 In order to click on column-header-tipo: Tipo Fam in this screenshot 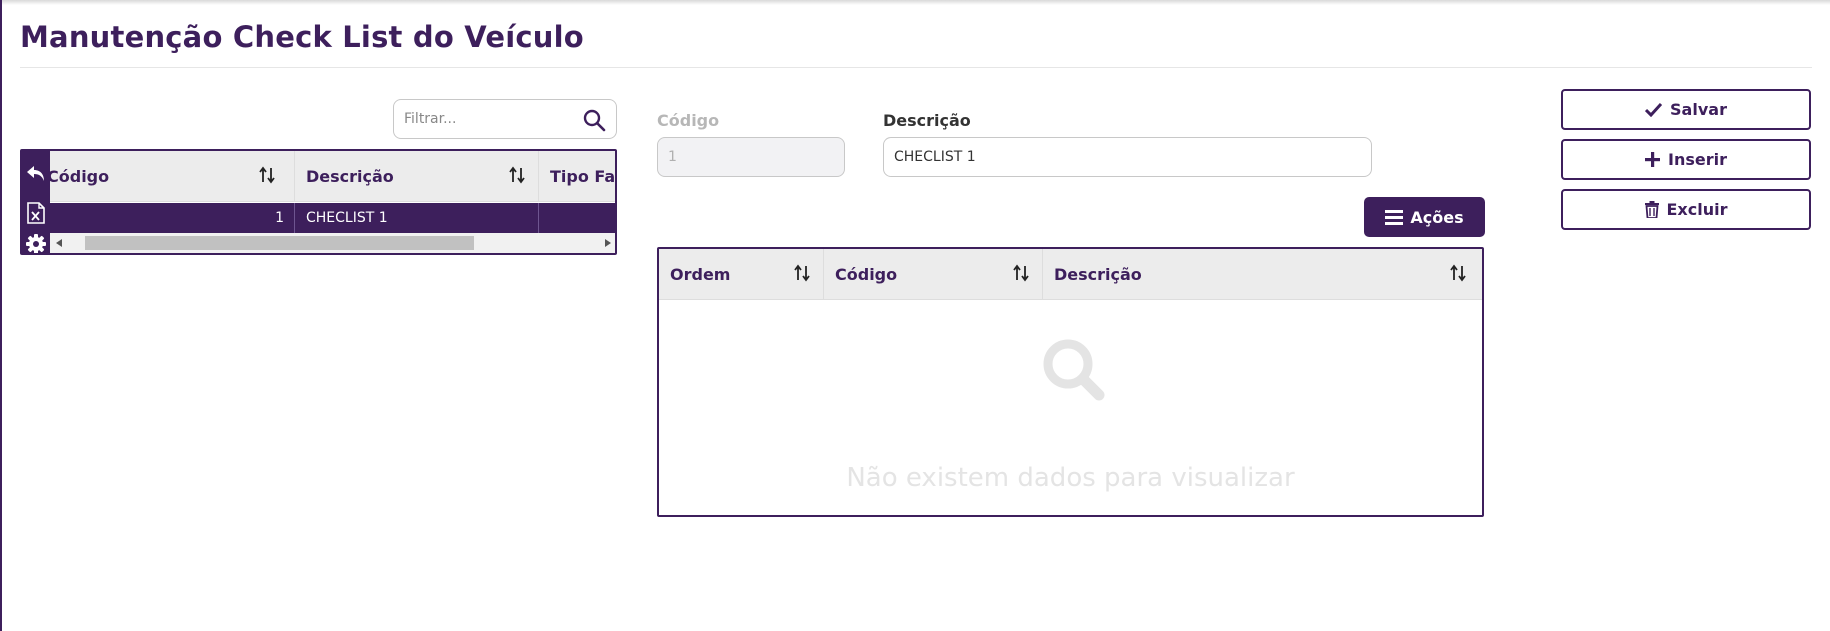, I will do `click(577, 176)`.